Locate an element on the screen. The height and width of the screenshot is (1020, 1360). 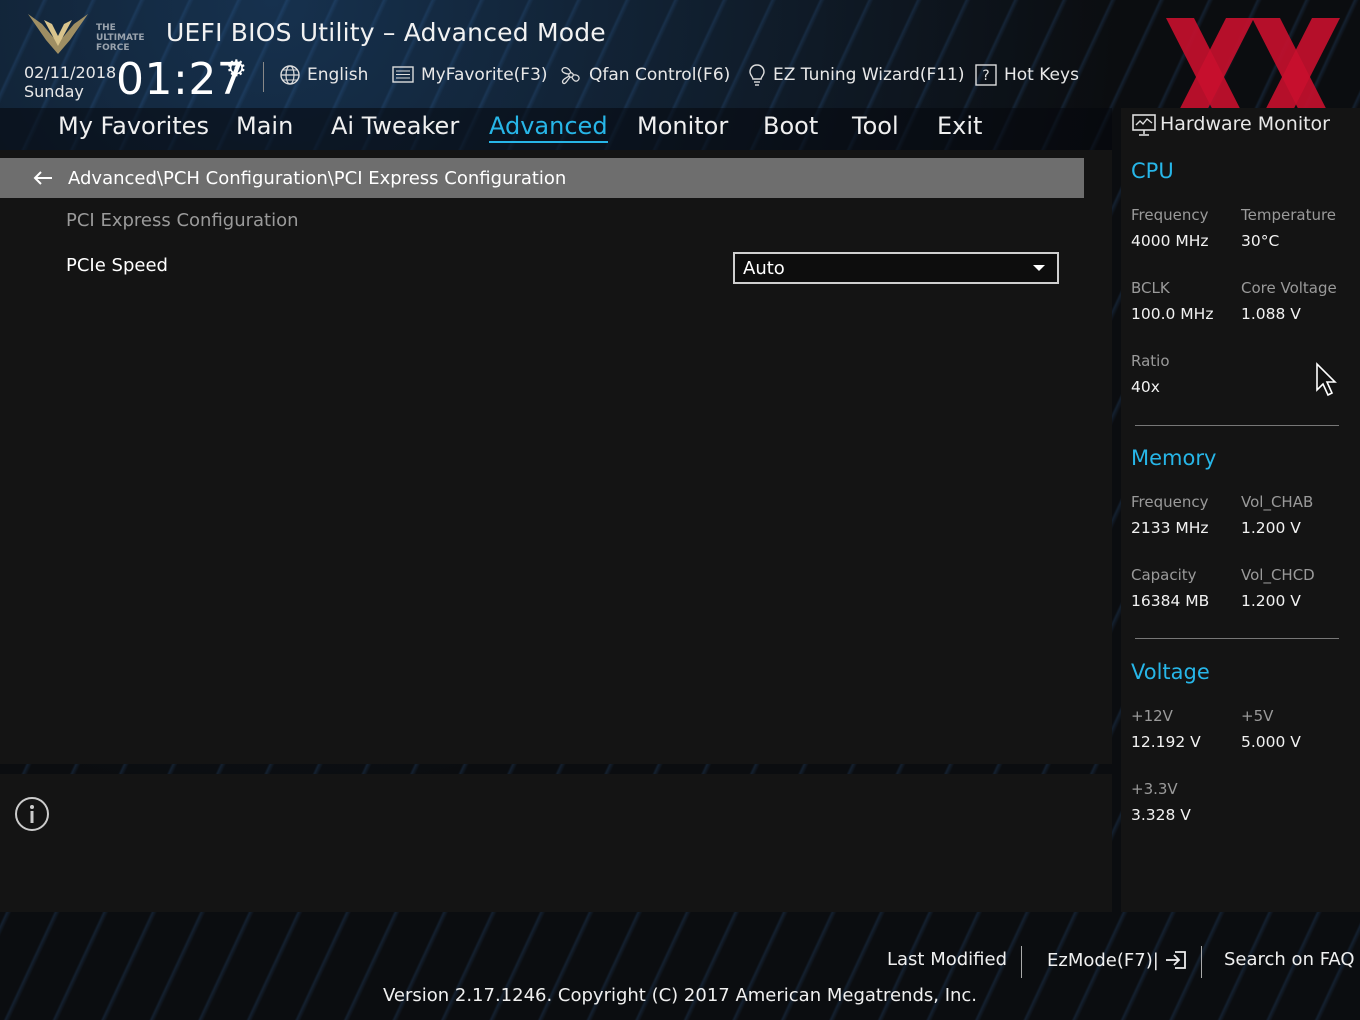
memory-frequency-value: 2133 MHz is located at coordinates (1170, 528).